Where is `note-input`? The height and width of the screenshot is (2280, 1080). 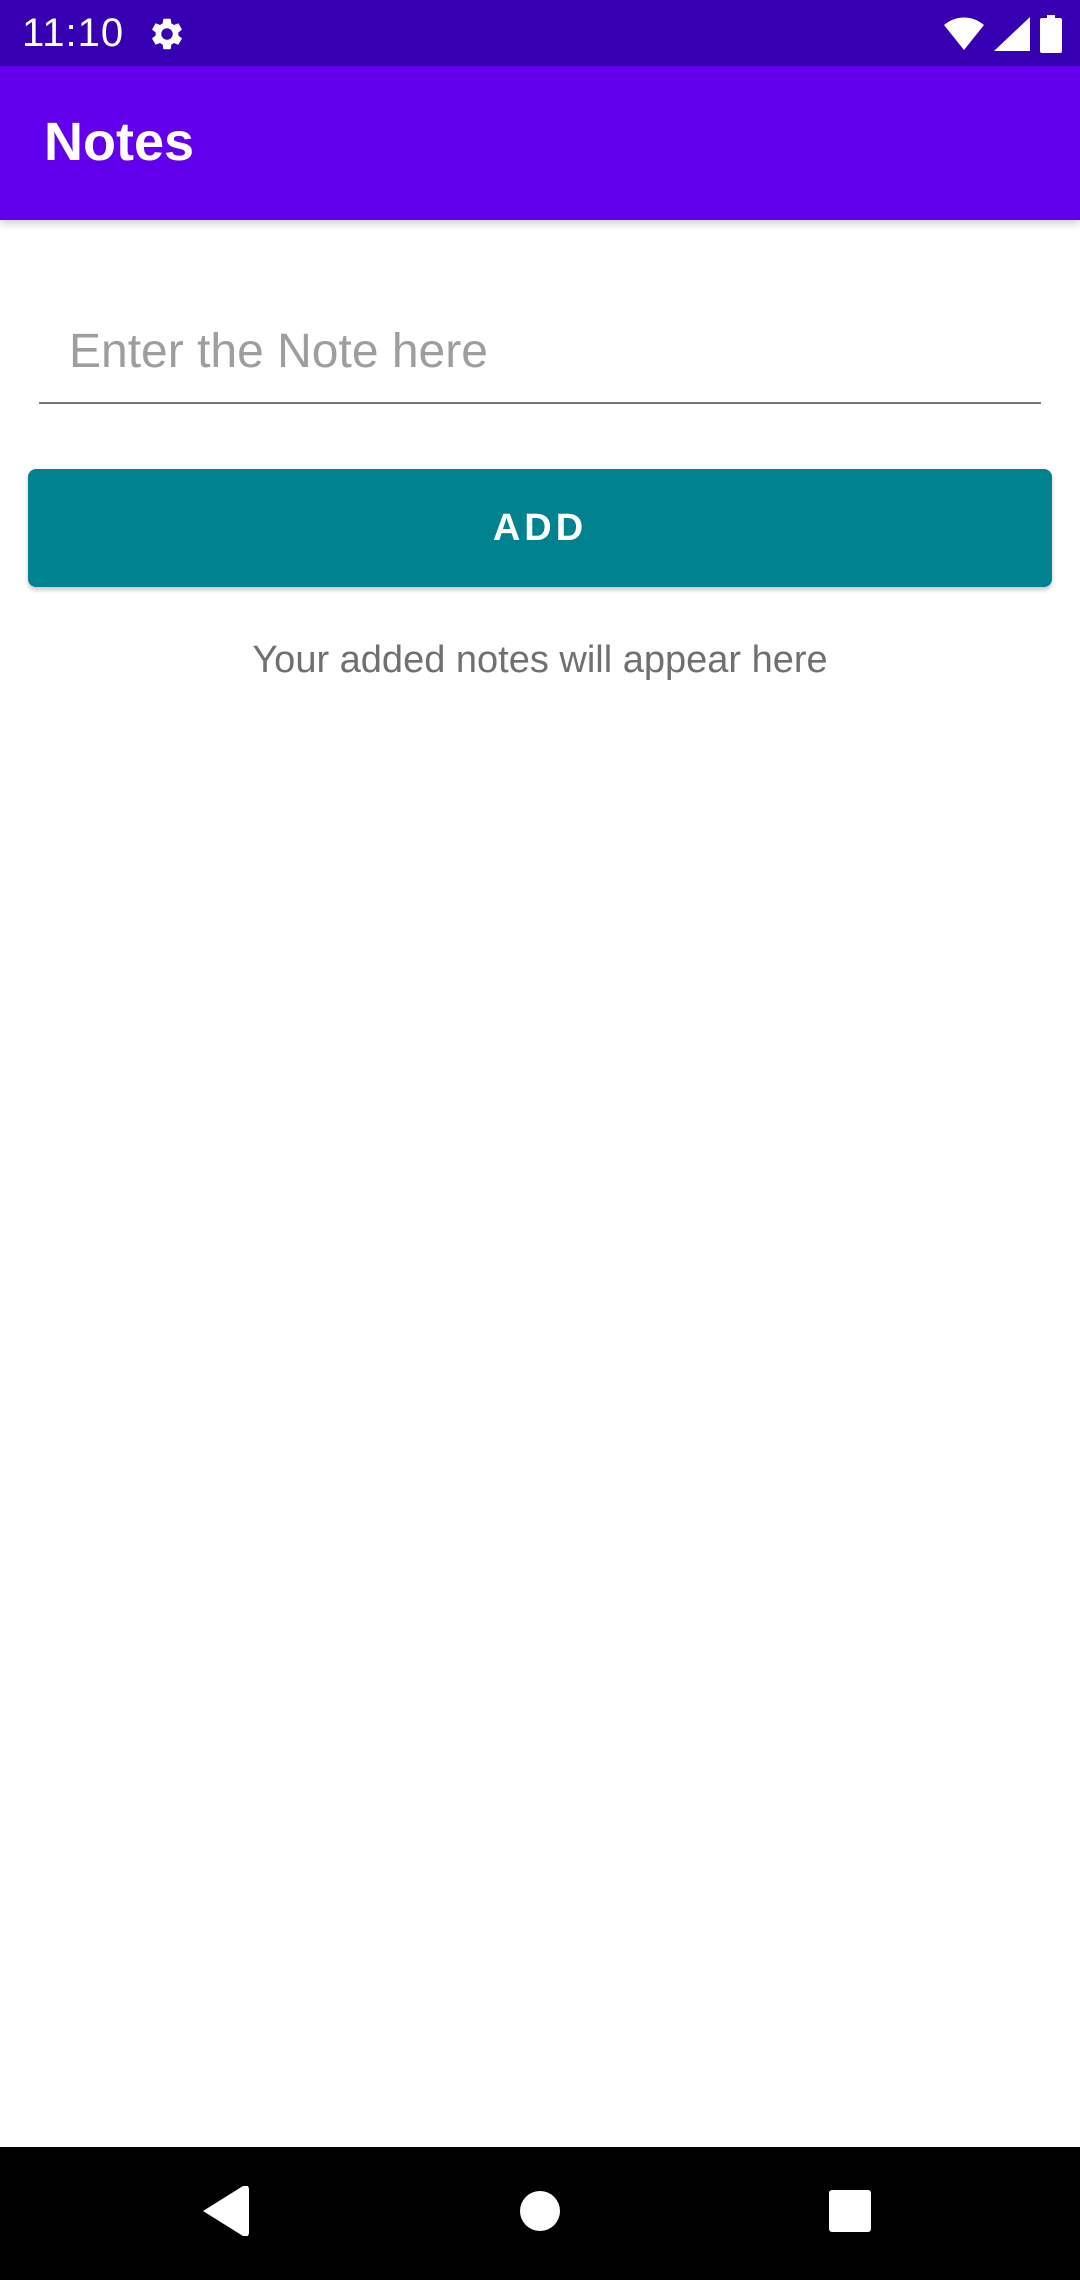
note-input is located at coordinates (539, 351).